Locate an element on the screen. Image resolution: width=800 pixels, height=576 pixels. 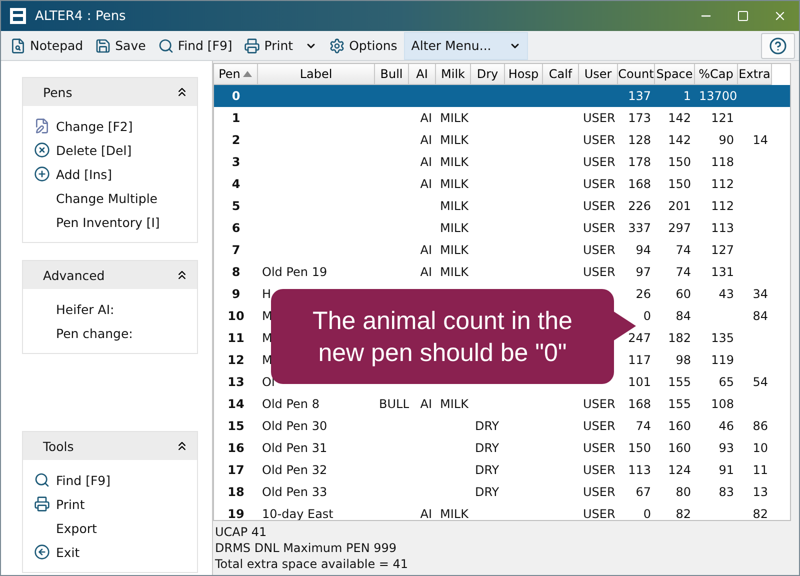
exit-icon is located at coordinates (42, 552).